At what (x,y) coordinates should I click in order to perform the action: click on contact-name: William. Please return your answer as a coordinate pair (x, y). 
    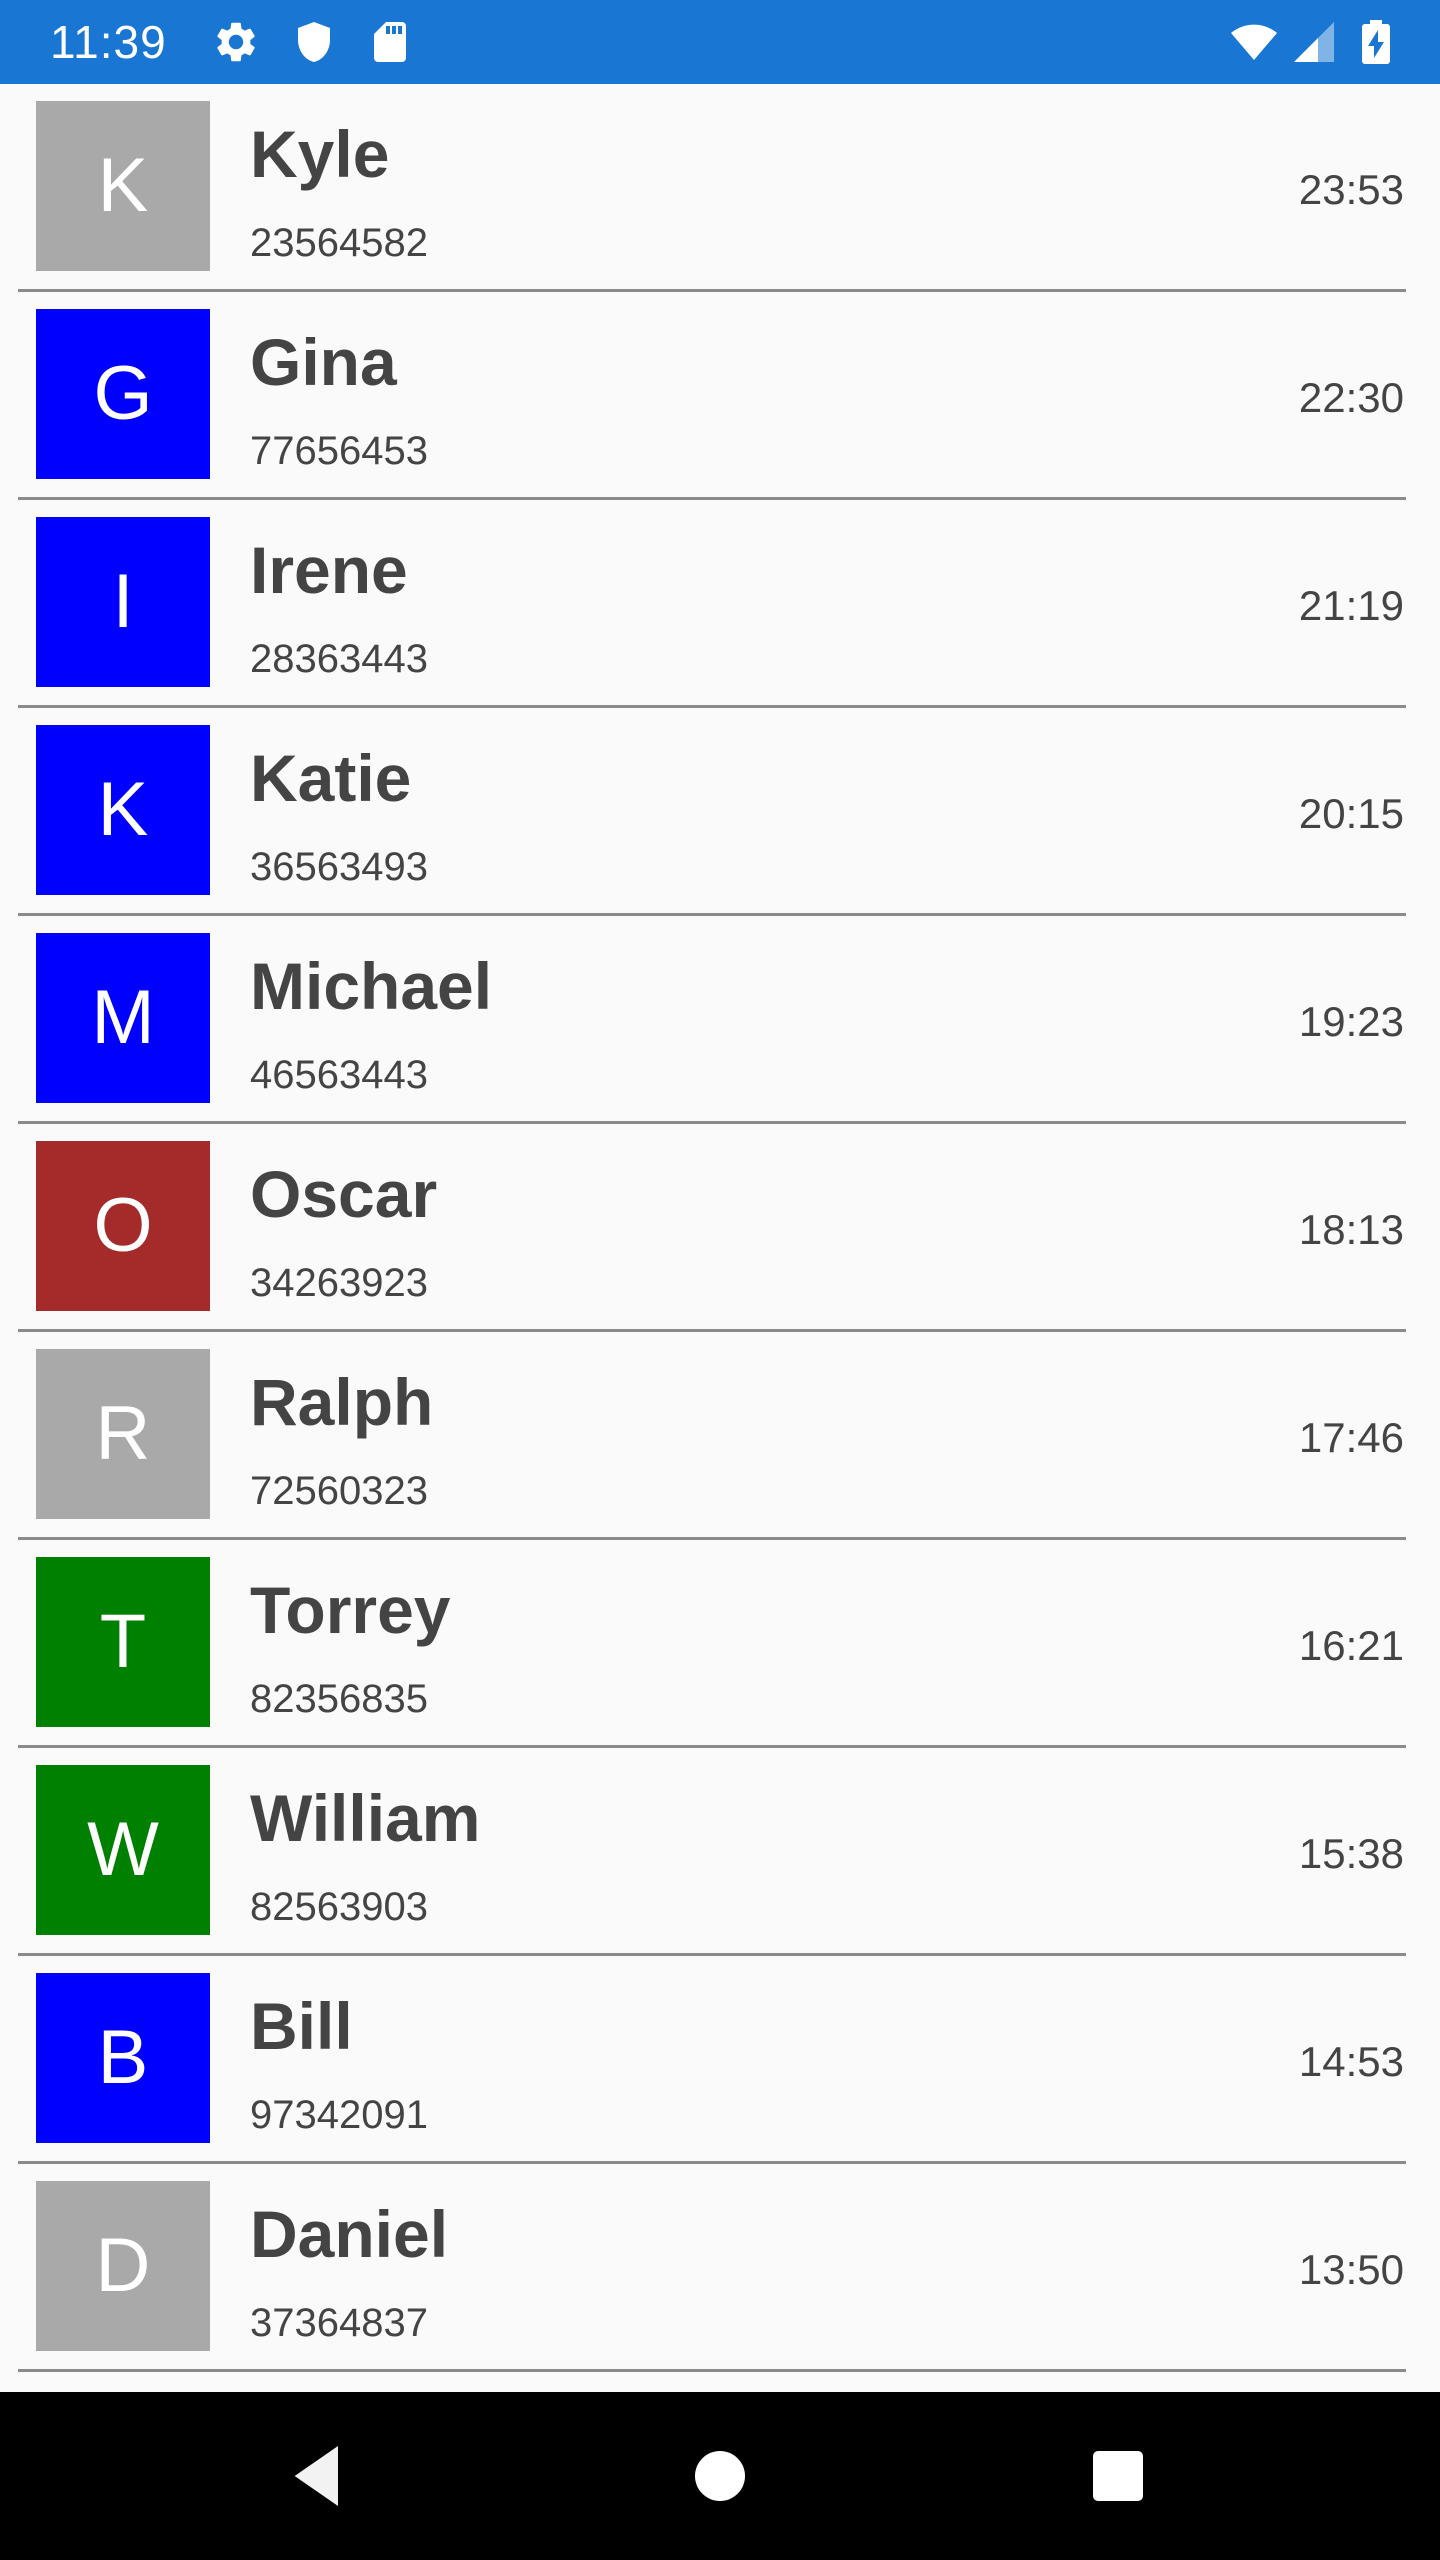
    Looking at the image, I should click on (365, 1818).